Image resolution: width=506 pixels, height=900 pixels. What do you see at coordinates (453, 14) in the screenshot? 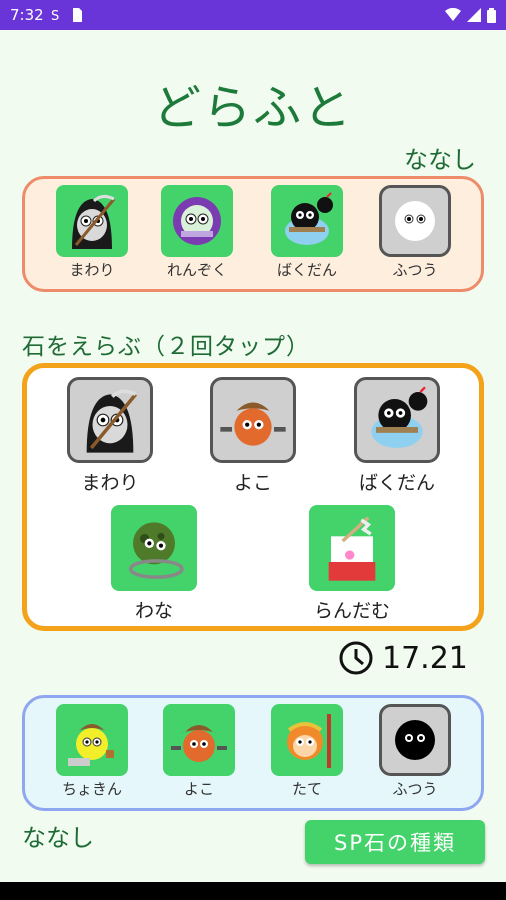
I see `wifi-icon` at bounding box center [453, 14].